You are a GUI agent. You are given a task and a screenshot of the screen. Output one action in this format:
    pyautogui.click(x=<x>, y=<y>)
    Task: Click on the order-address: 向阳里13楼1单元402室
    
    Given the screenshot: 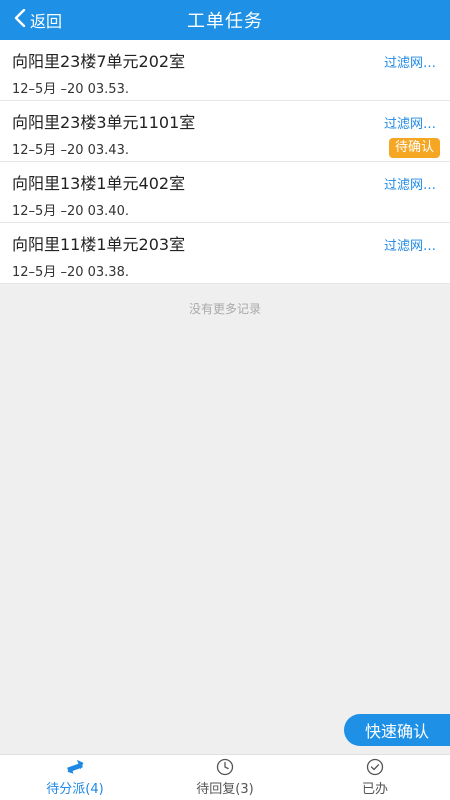 What is the action you would take?
    pyautogui.click(x=99, y=183)
    